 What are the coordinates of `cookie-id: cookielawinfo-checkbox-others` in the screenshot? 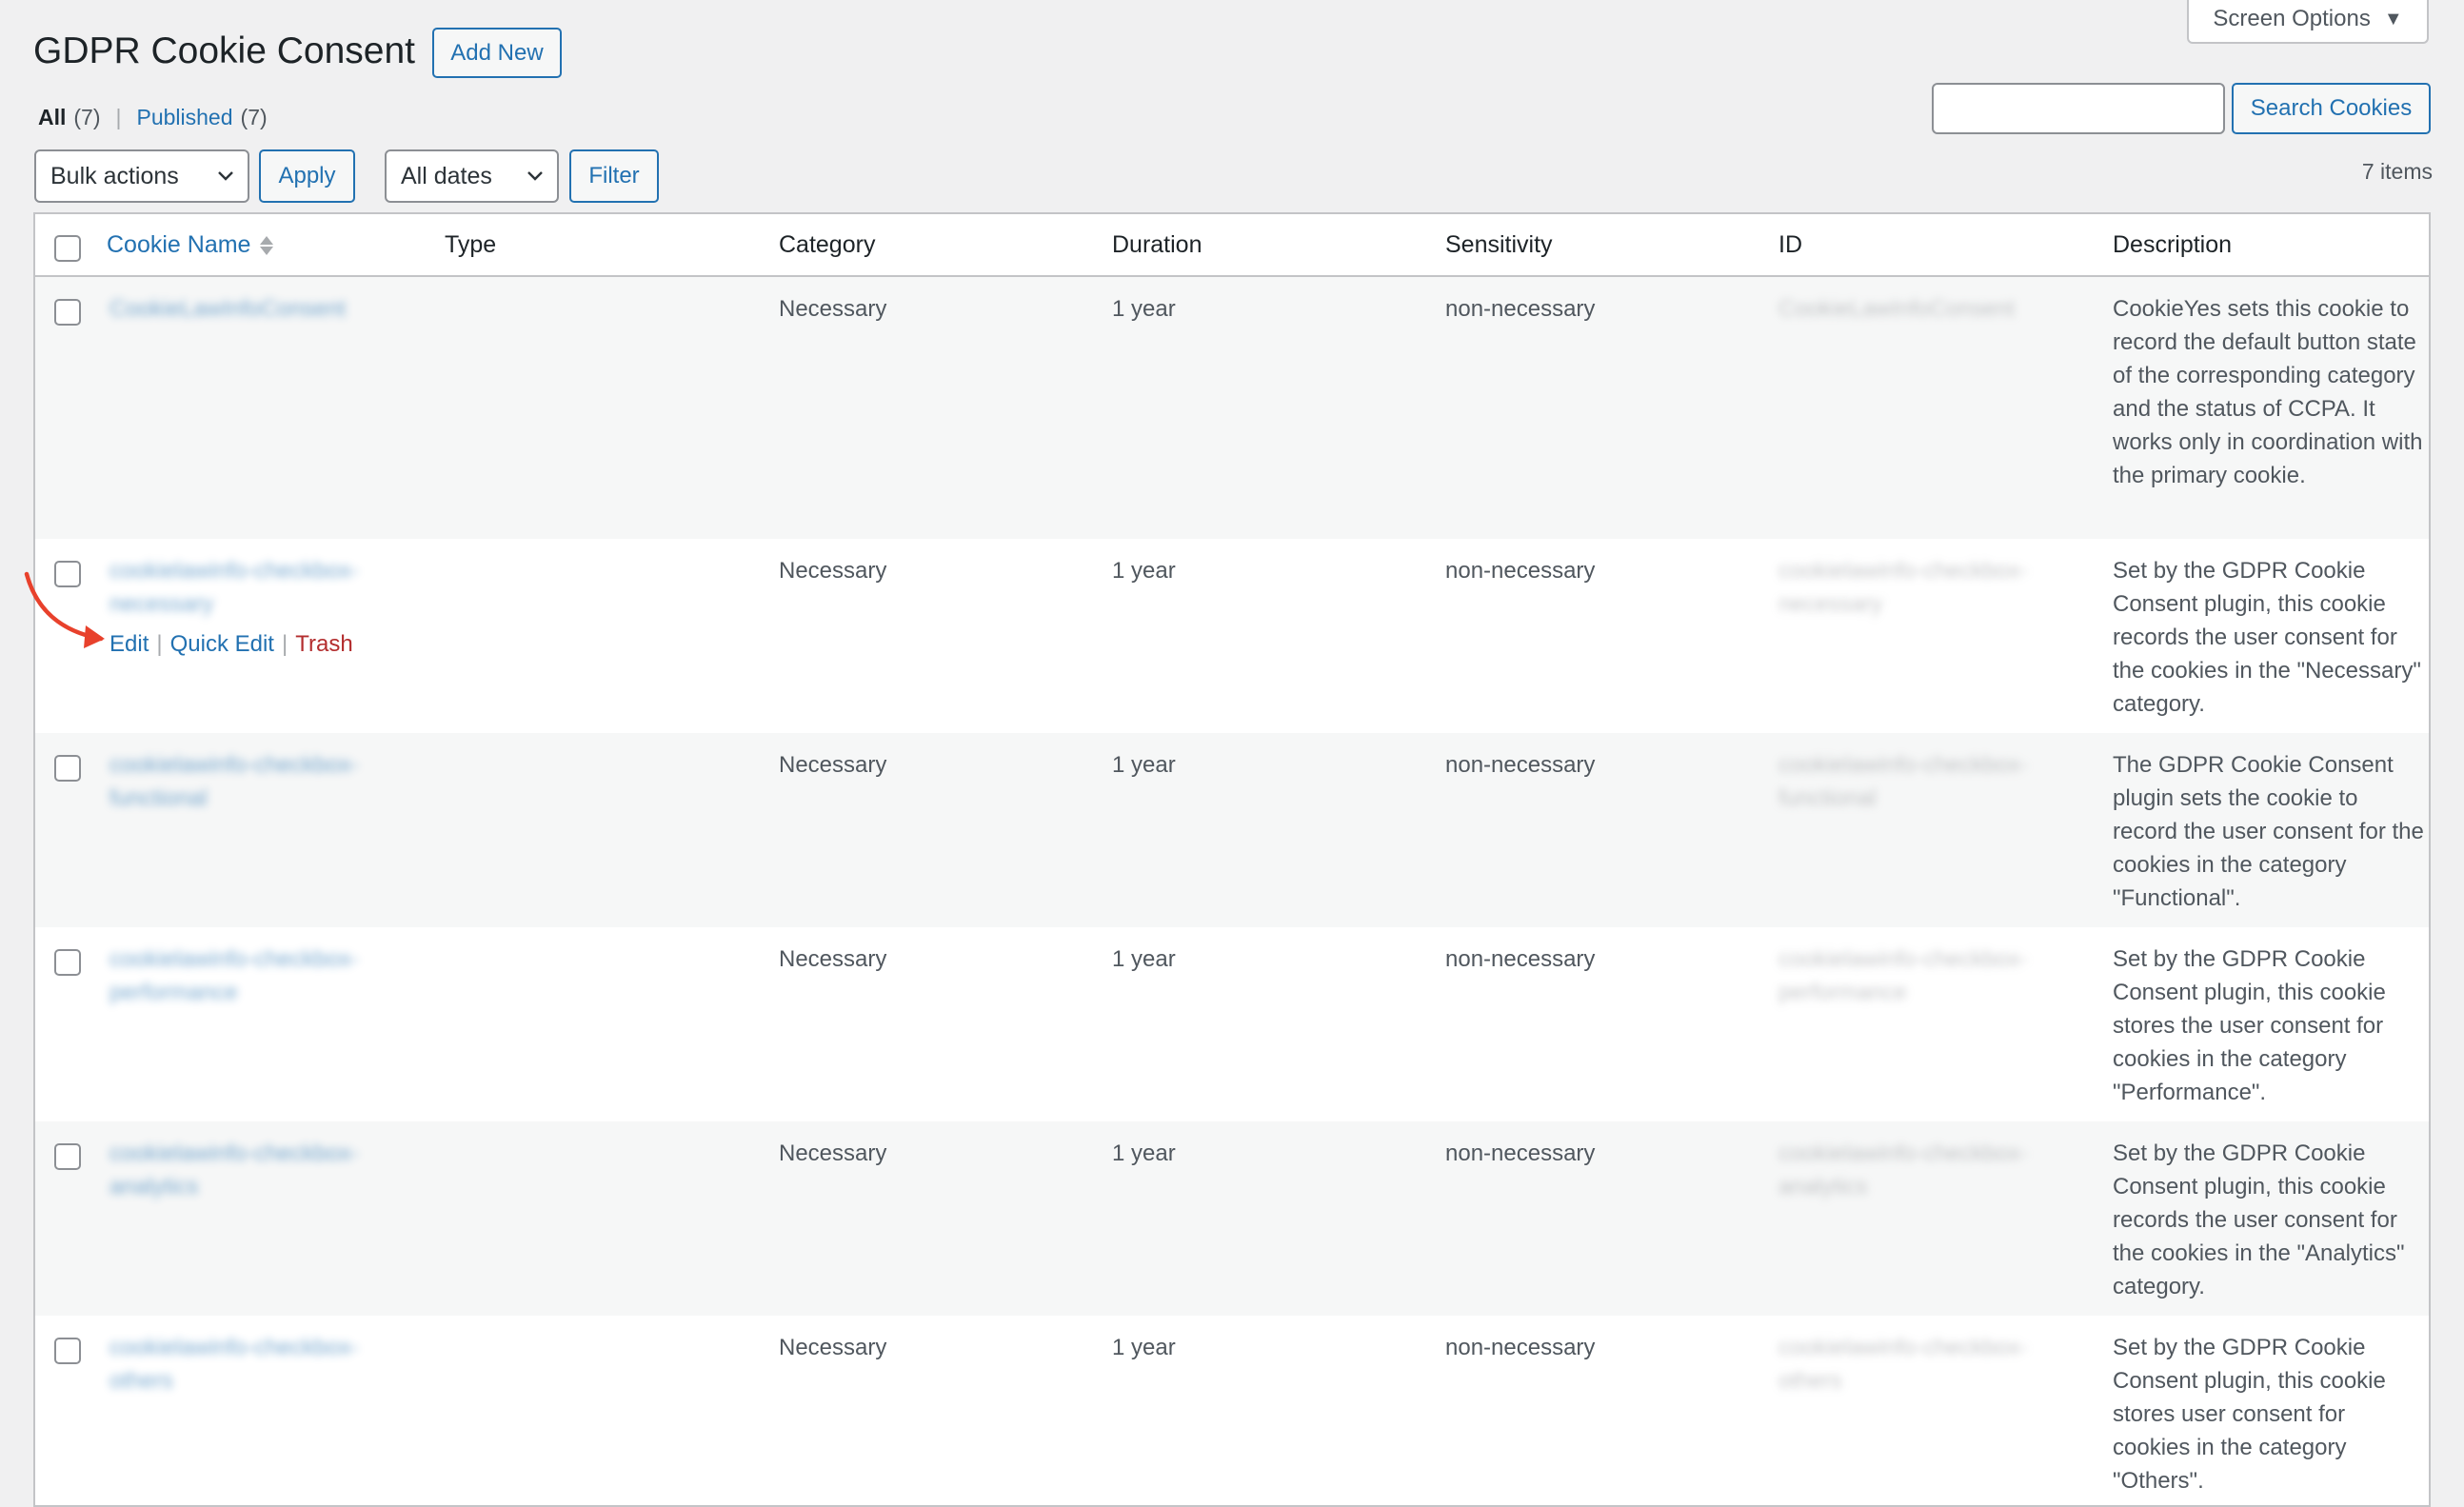 It's located at (1903, 1364).